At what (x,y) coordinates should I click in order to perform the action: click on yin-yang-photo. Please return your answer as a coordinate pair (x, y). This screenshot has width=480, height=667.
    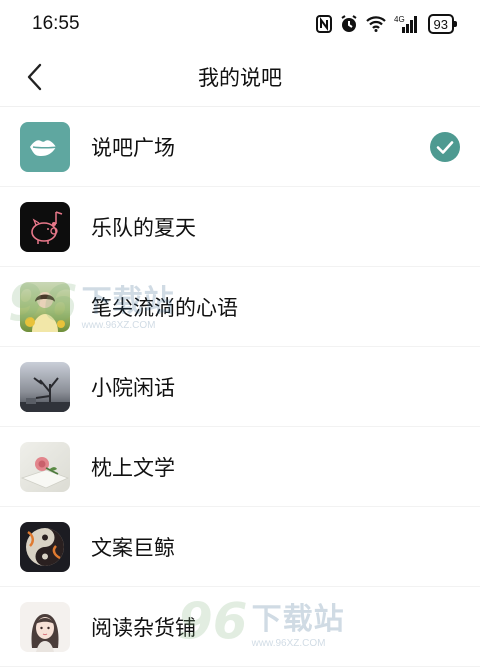
    Looking at the image, I should click on (45, 546).